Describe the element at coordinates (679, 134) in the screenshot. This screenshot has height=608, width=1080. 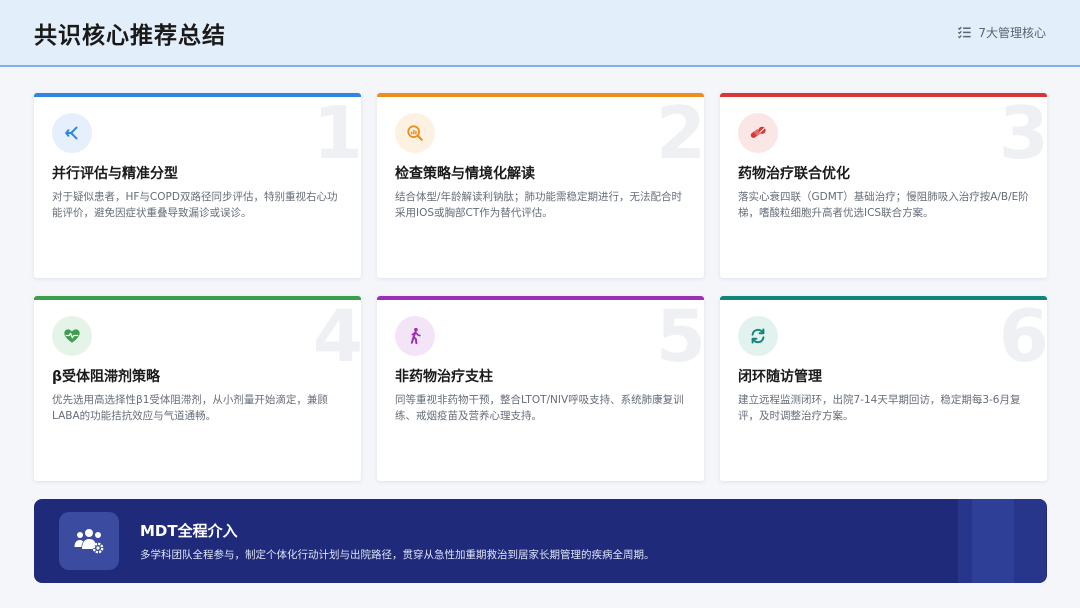
I see `card-number: 2` at that location.